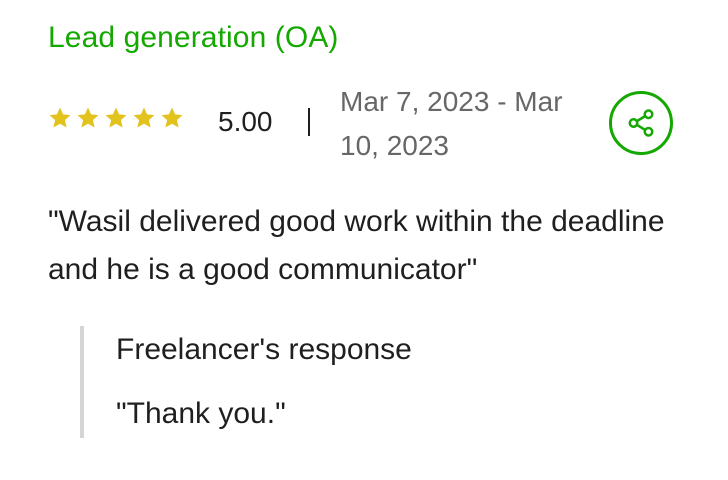 The image size is (728, 480). What do you see at coordinates (264, 349) in the screenshot?
I see `freelancer-response-title: Freelancer's response` at bounding box center [264, 349].